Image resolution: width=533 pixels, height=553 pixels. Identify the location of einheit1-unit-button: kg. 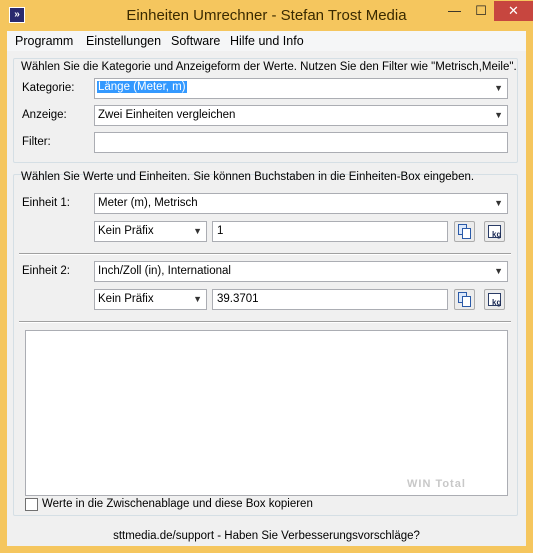
(494, 231).